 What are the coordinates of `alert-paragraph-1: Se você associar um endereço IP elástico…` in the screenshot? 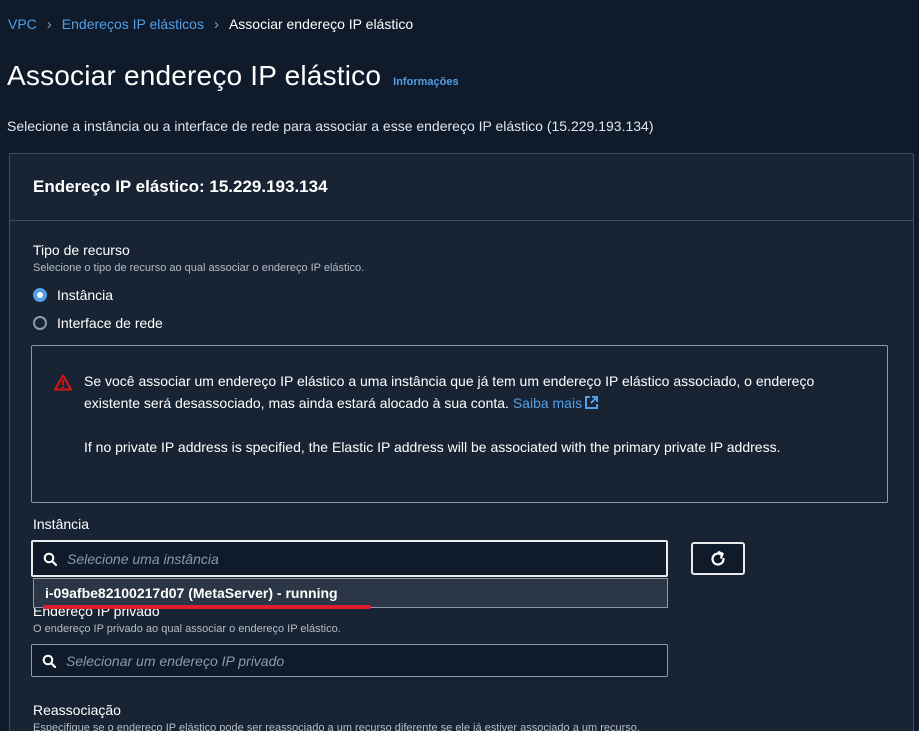 It's located at (474, 392).